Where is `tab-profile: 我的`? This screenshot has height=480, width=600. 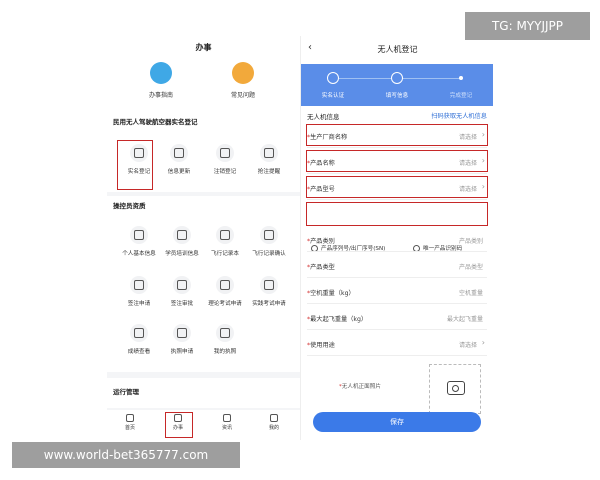 tab-profile: 我的 is located at coordinates (274, 422).